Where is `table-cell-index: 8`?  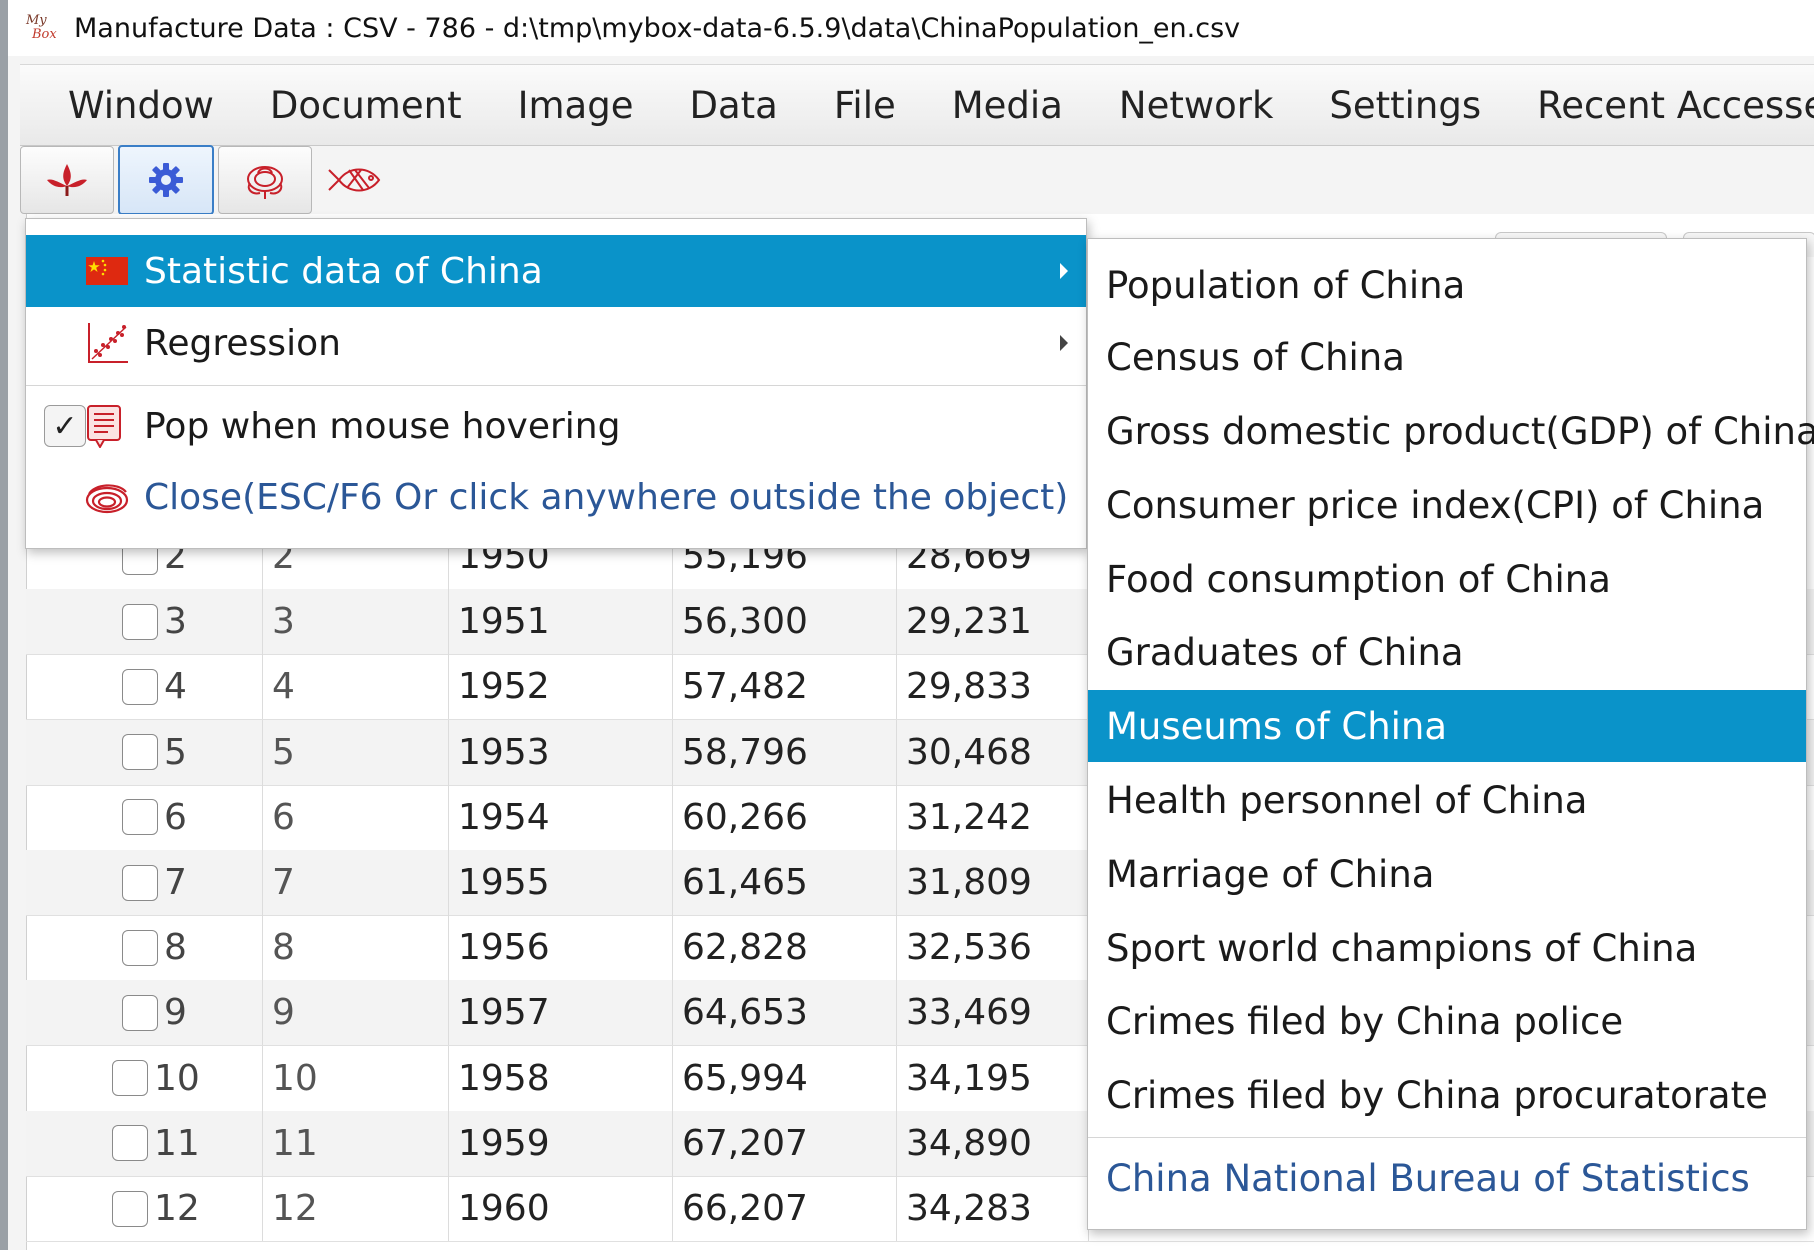
table-cell-index: 8 is located at coordinates (283, 947).